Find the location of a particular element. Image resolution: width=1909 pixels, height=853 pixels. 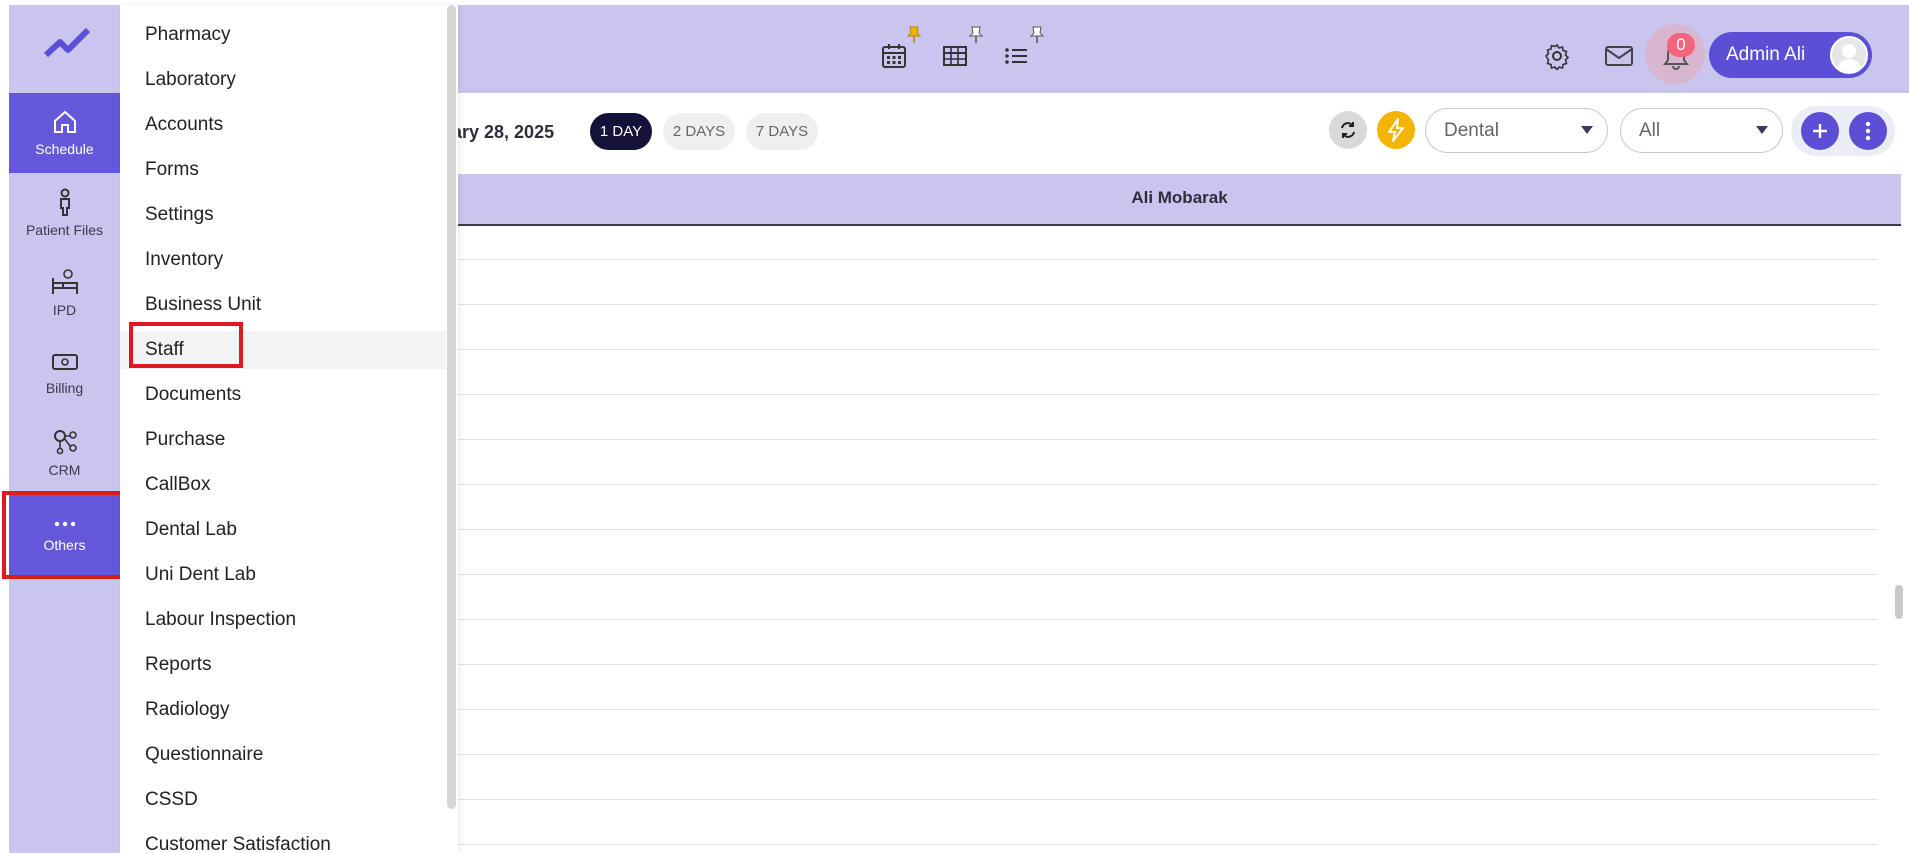

range-2-days-button: 2 DAYS is located at coordinates (699, 131).